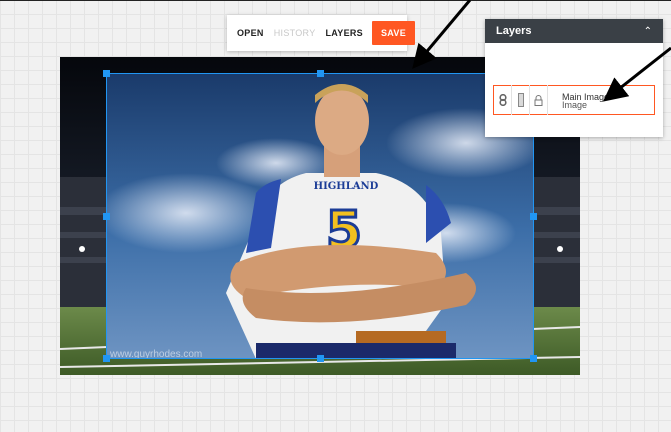 The image size is (671, 432). I want to click on layers-button: LAYERS, so click(344, 33).